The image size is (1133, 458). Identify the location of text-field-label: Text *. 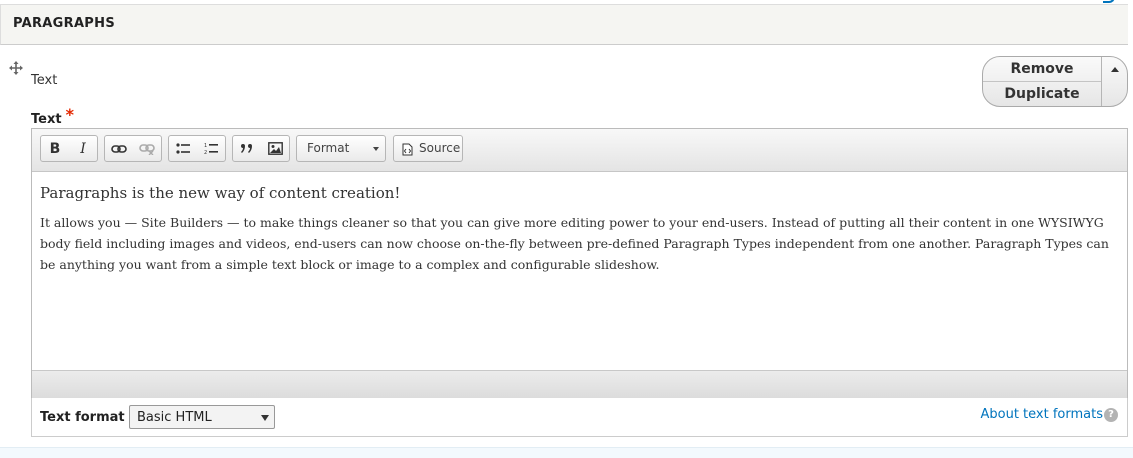
(52, 116).